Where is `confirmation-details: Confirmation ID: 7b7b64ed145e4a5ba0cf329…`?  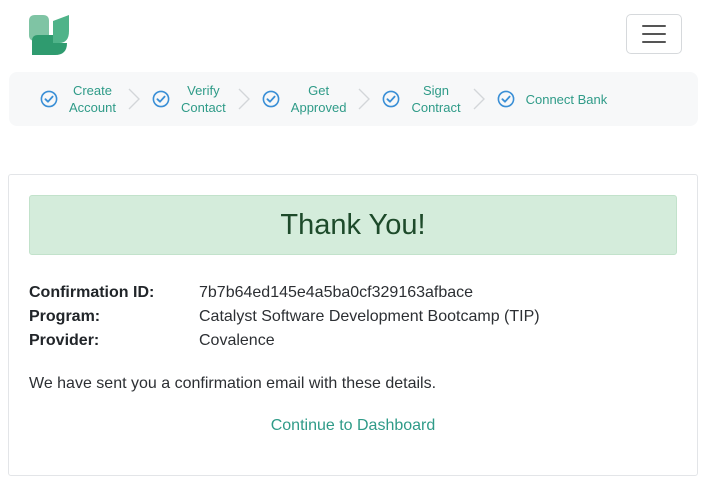 confirmation-details: Confirmation ID: 7b7b64ed145e4a5ba0cf329… is located at coordinates (284, 317).